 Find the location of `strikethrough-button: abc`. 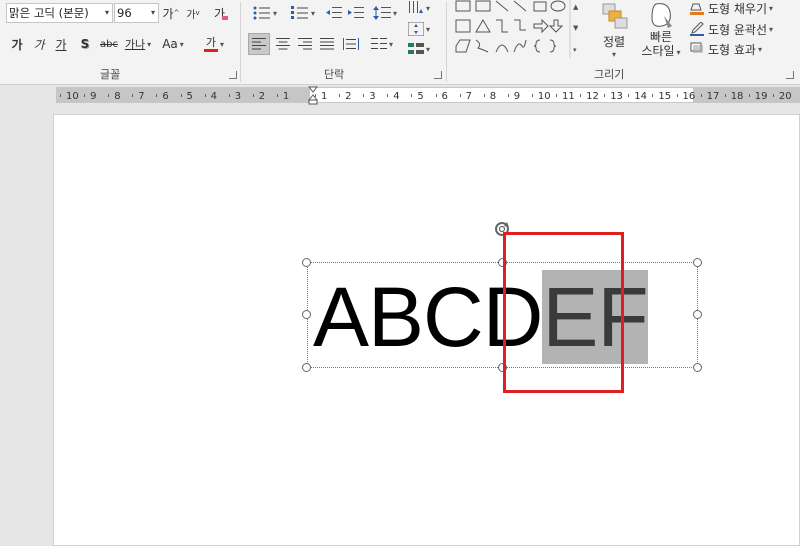

strikethrough-button: abc is located at coordinates (109, 44).